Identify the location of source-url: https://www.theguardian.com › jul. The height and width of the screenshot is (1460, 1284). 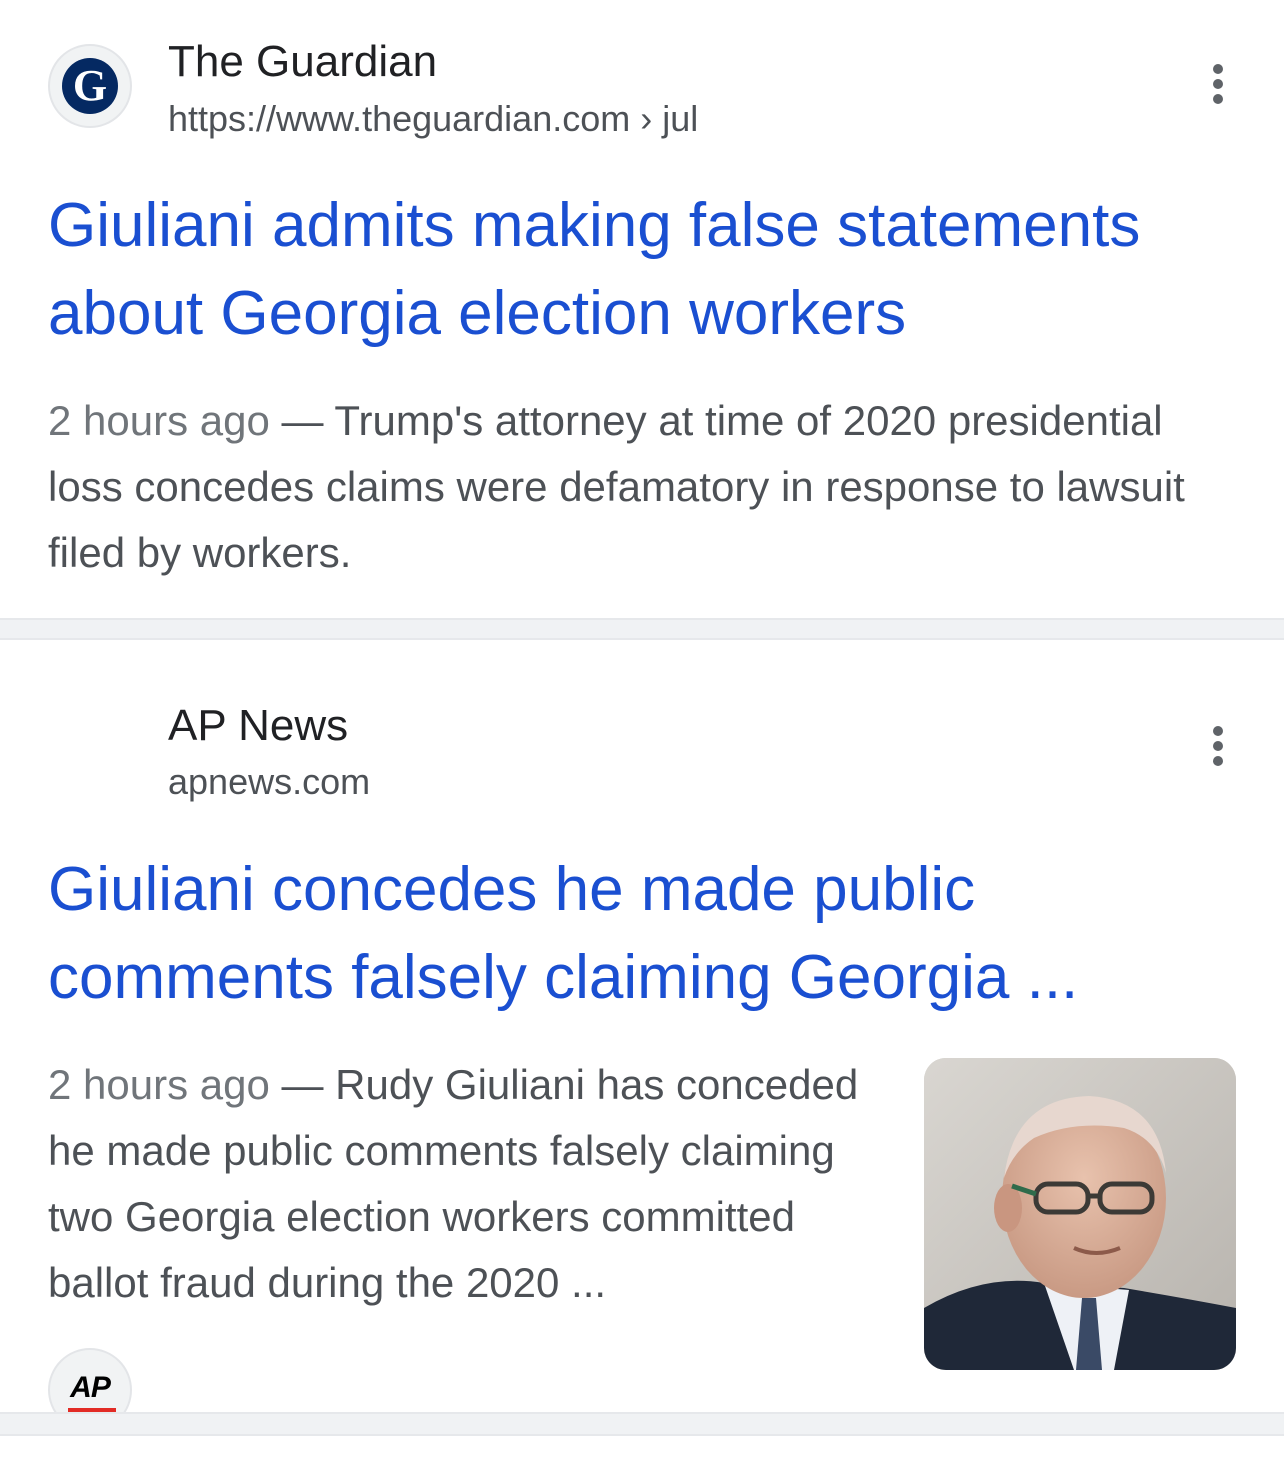
(433, 119).